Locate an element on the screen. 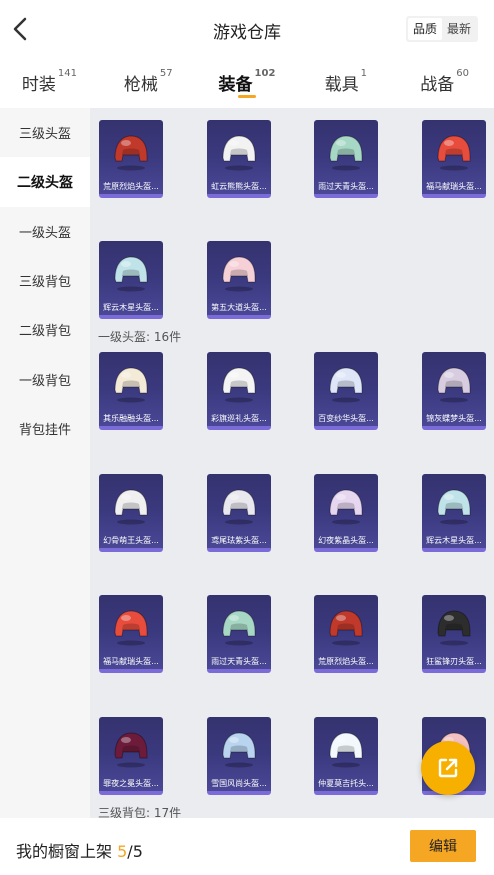 Image resolution: width=494 pixels, height=875 pixels. sidebar-item-level1-helmet: 一级头盔 is located at coordinates (45, 231).